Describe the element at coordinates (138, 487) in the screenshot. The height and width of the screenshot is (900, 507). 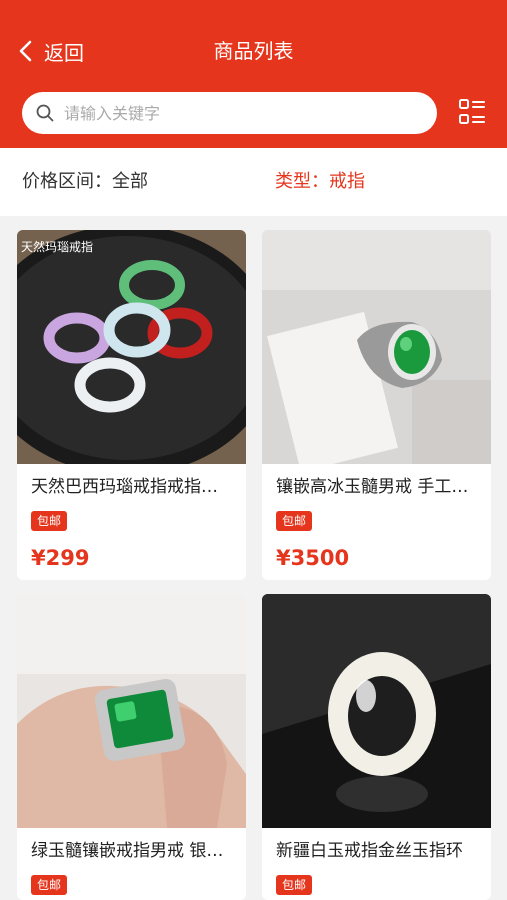
I see `product-name: 天然巴西玛瑙戒指戒指女款玛瑙指环` at that location.